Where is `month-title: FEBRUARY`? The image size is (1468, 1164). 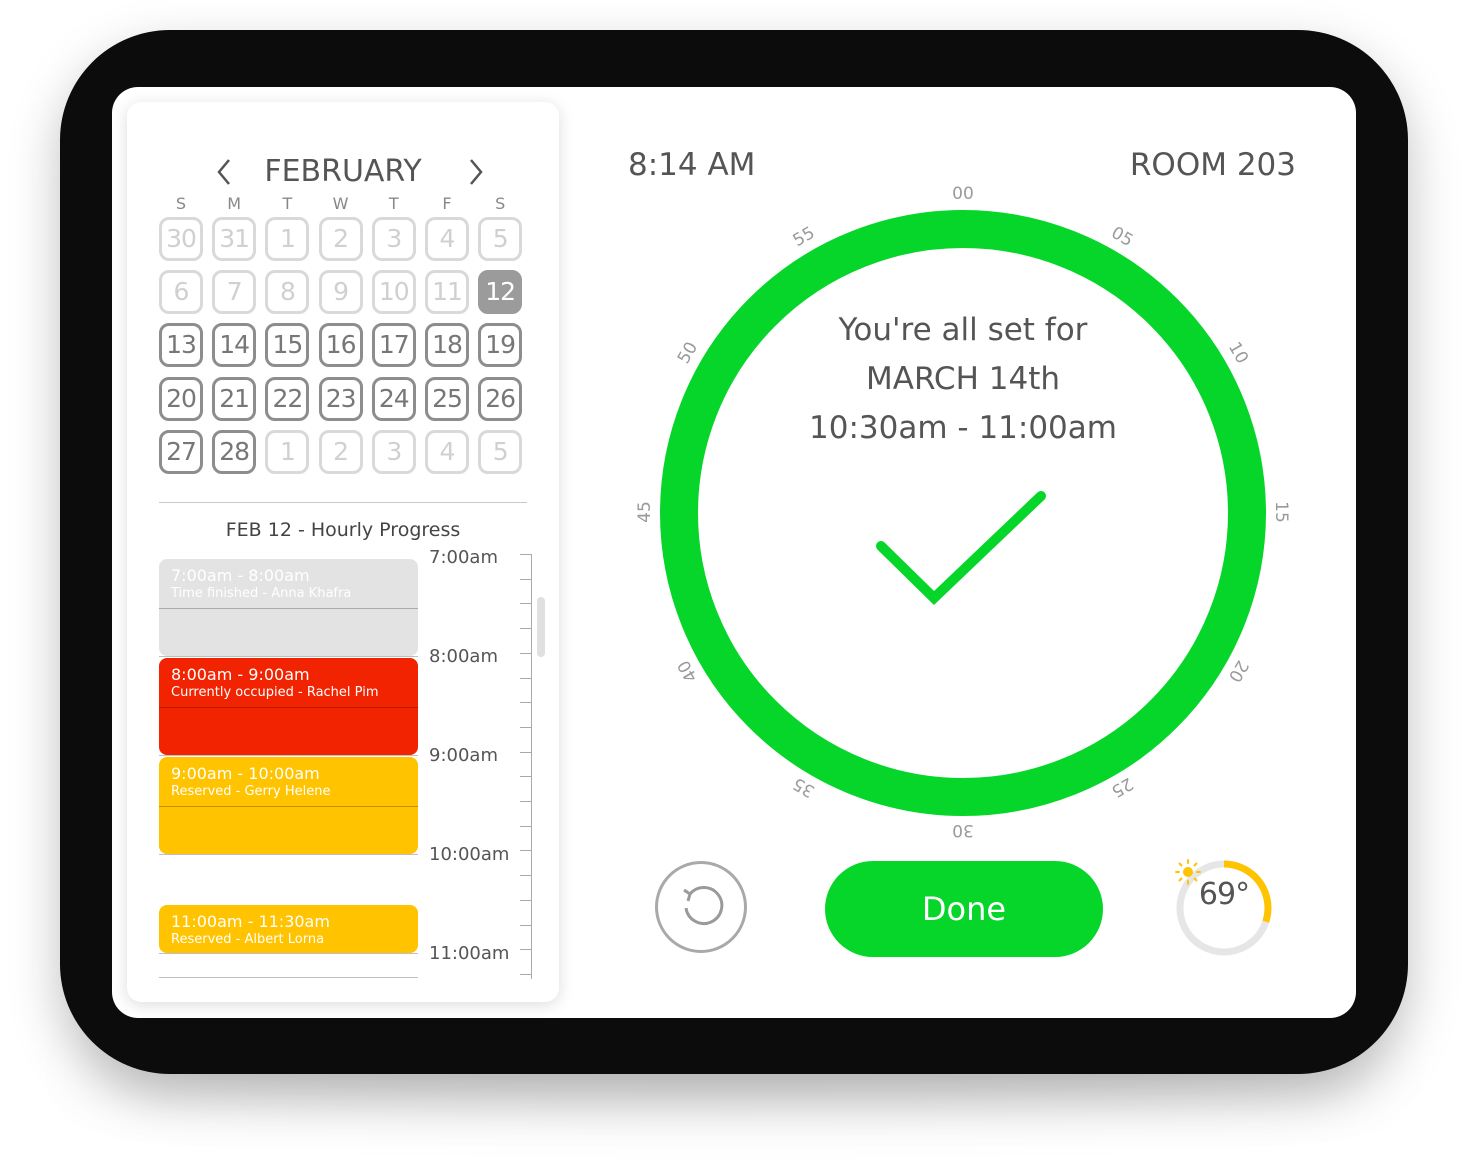 month-title: FEBRUARY is located at coordinates (343, 171).